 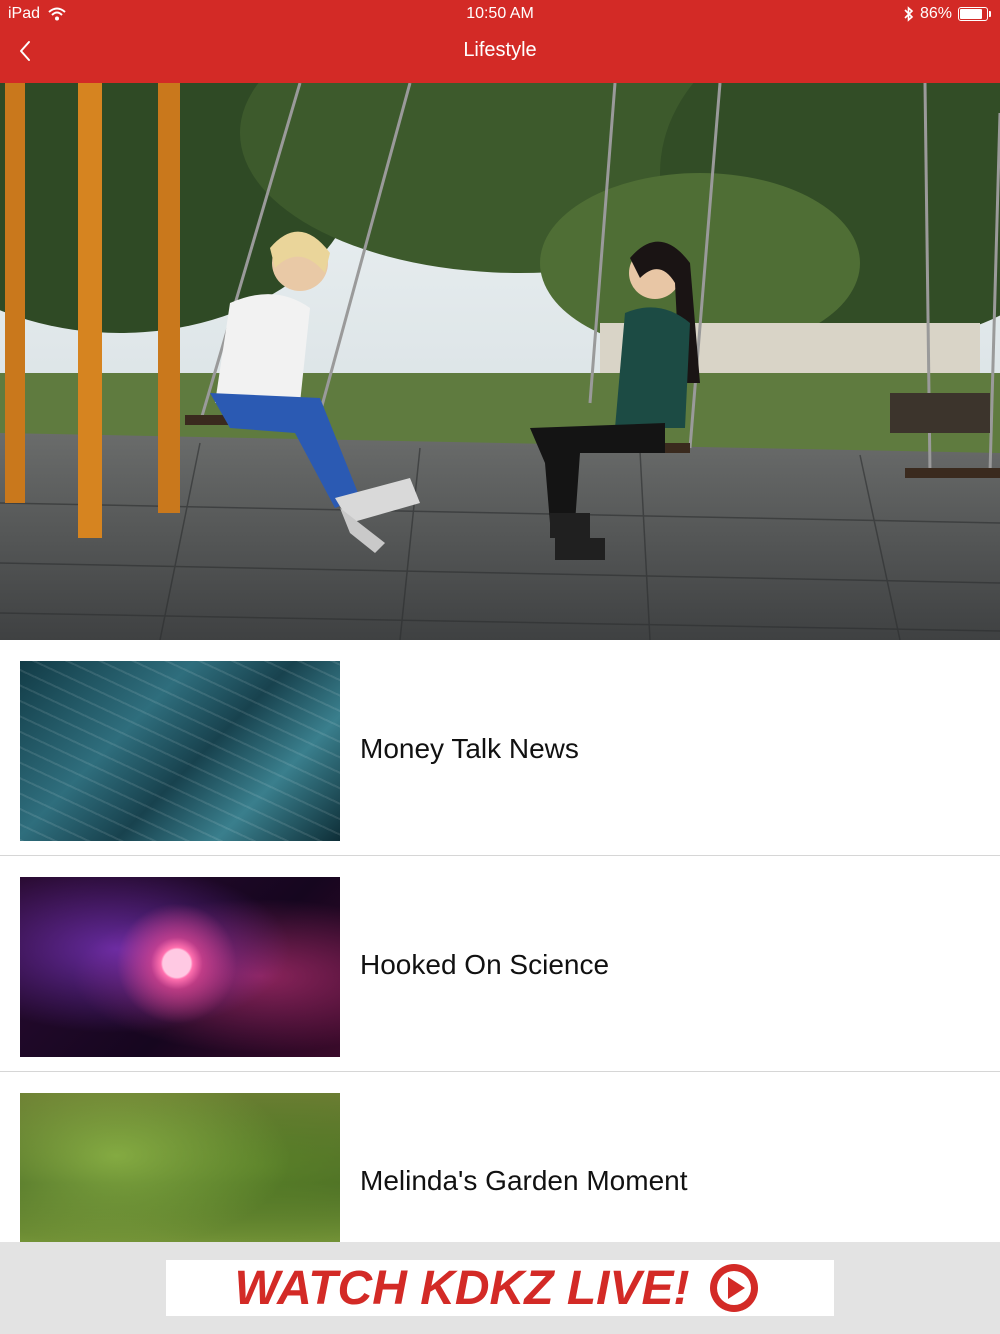 I want to click on battery-fill, so click(x=971, y=14).